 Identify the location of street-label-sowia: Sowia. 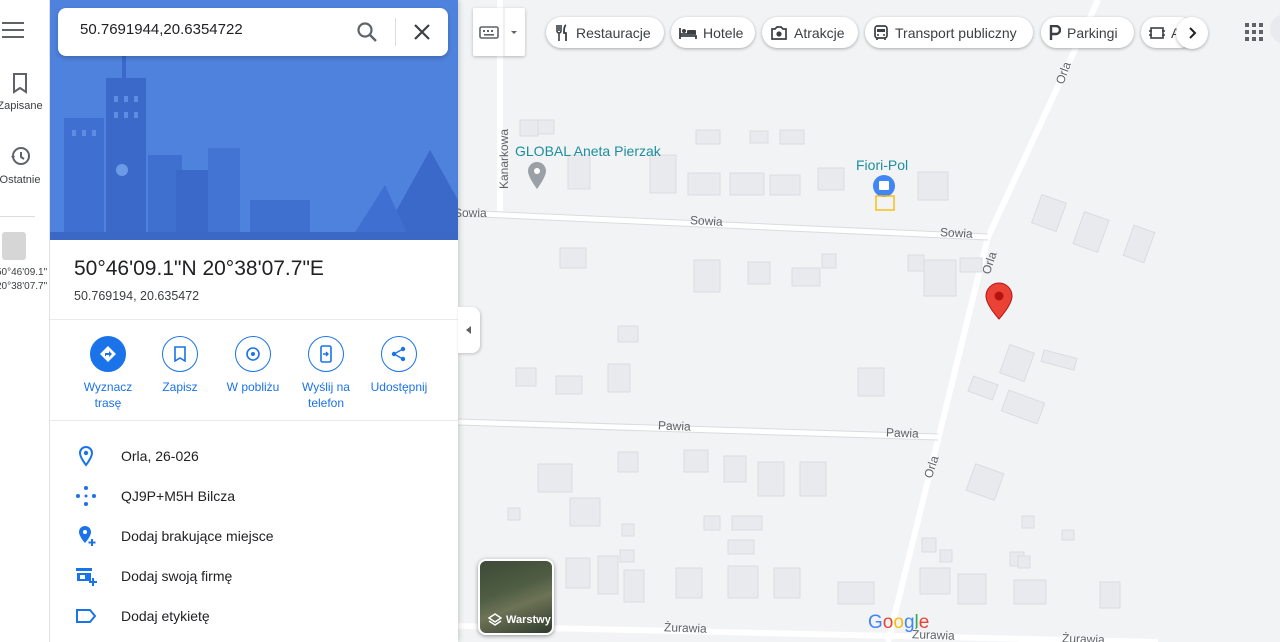
(706, 221).